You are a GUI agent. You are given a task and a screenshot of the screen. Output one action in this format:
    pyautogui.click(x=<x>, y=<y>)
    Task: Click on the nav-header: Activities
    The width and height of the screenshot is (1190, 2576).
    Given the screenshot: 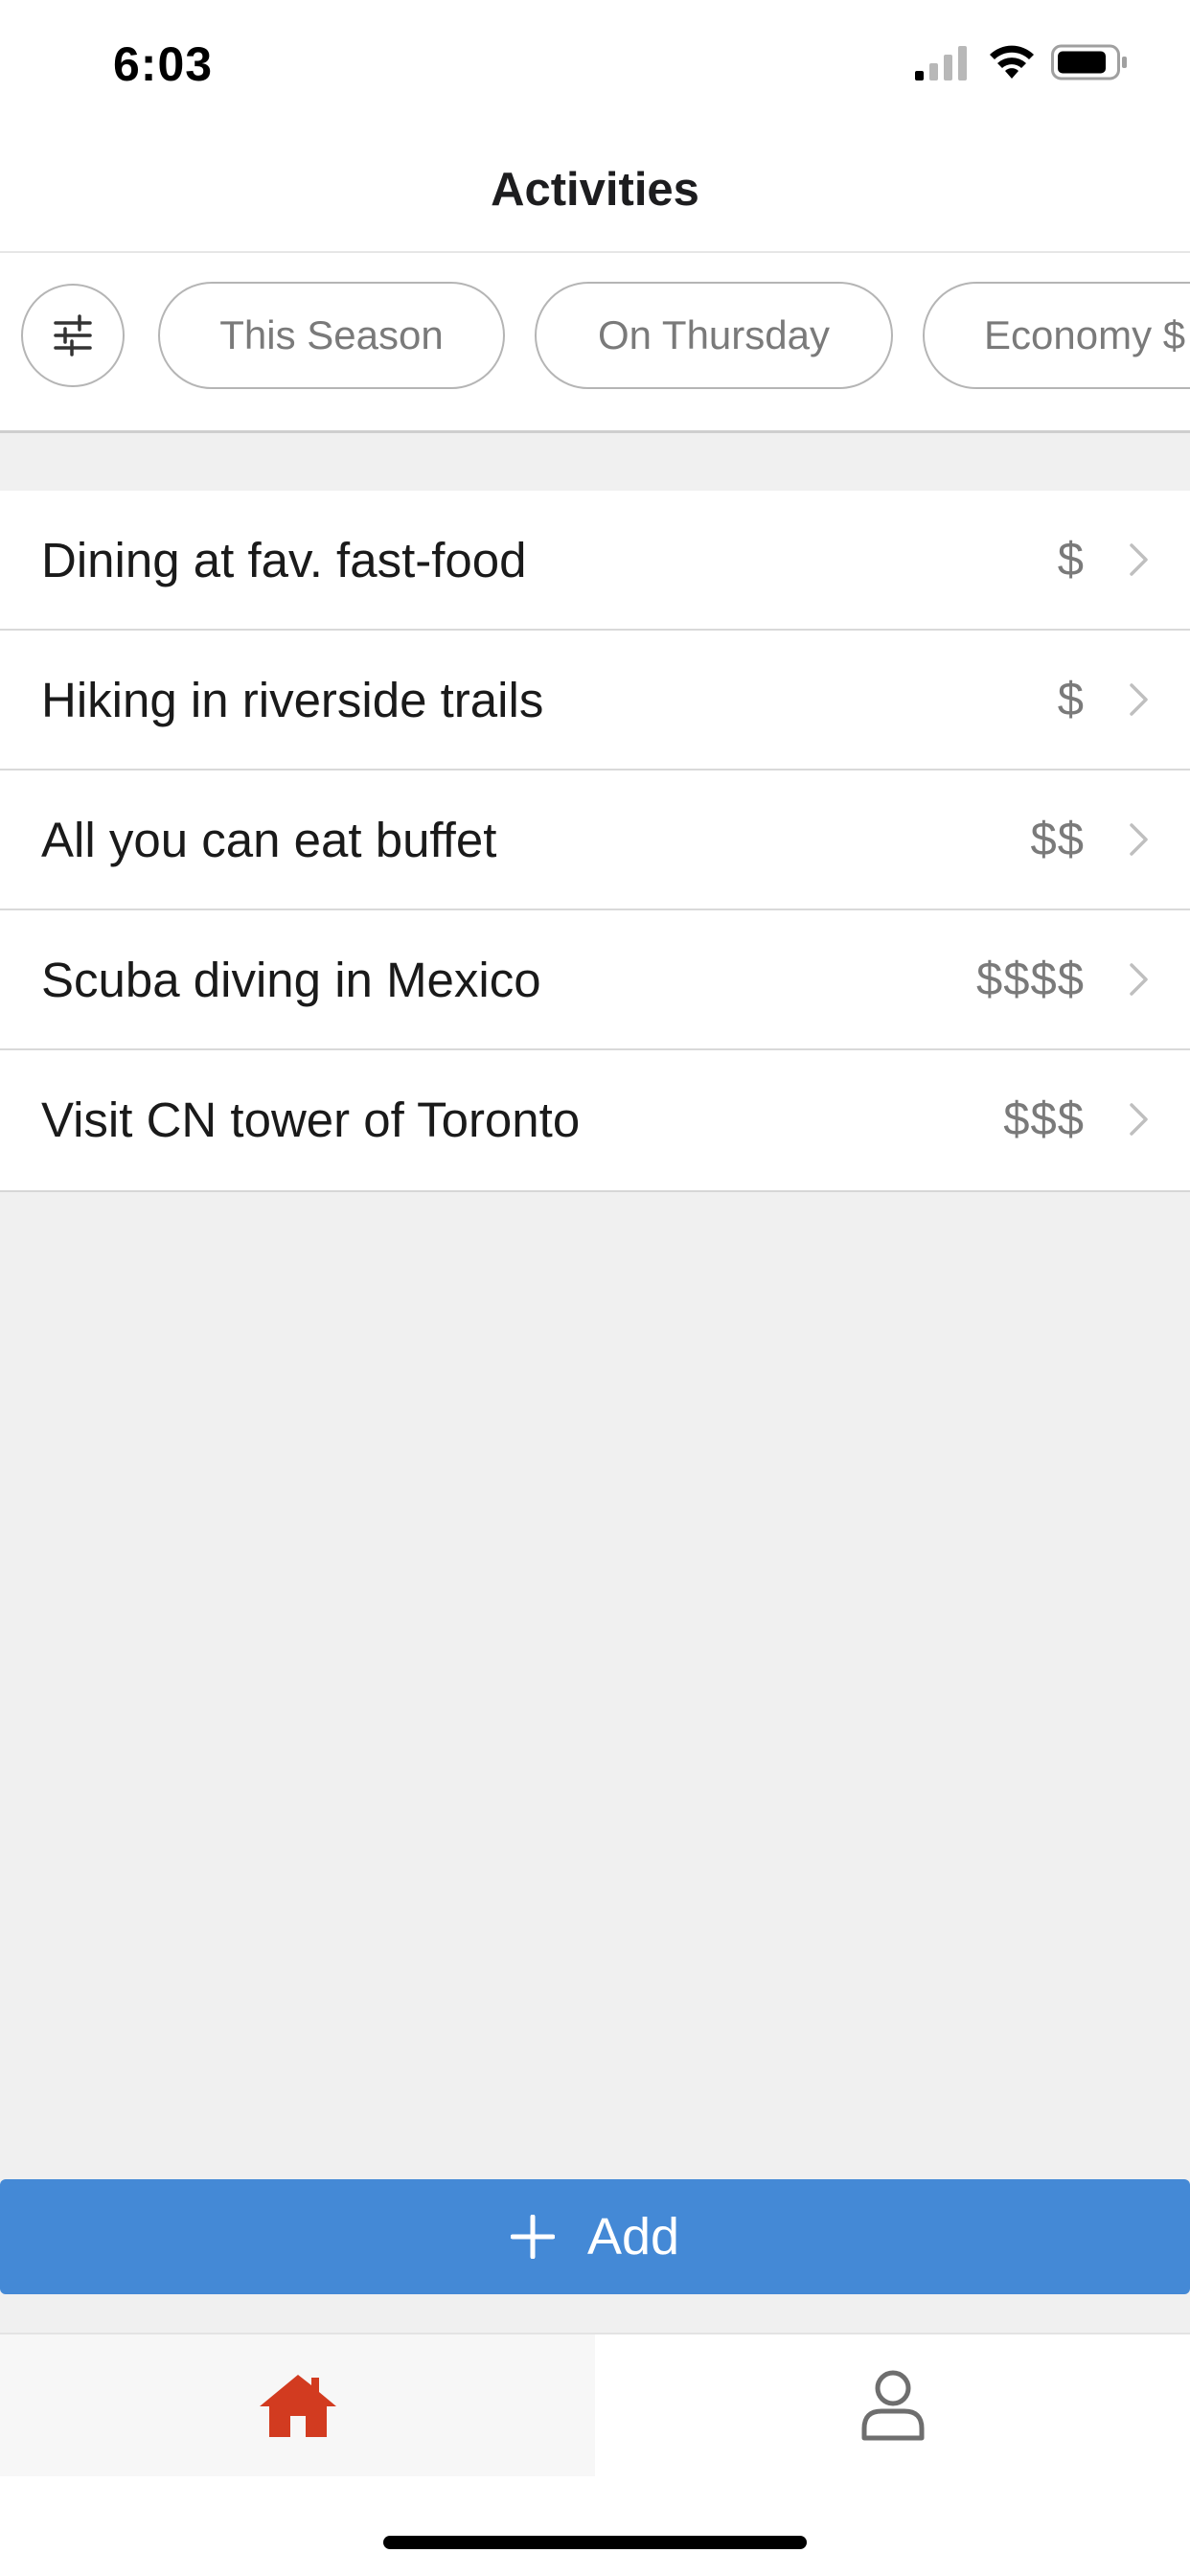 What is the action you would take?
    pyautogui.click(x=595, y=190)
    